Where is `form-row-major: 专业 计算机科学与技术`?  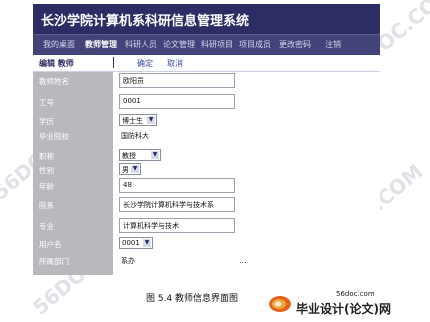
form-row-major: 专业 计算机科学与技术 is located at coordinates (206, 226).